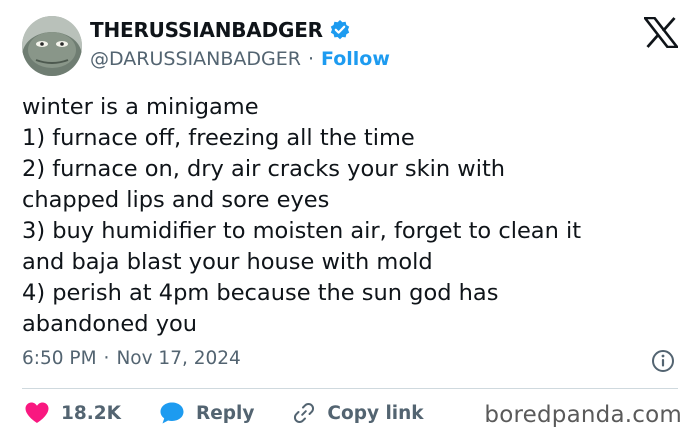 The image size is (700, 440). Describe the element at coordinates (225, 413) in the screenshot. I see `reply-label: Reply` at that location.